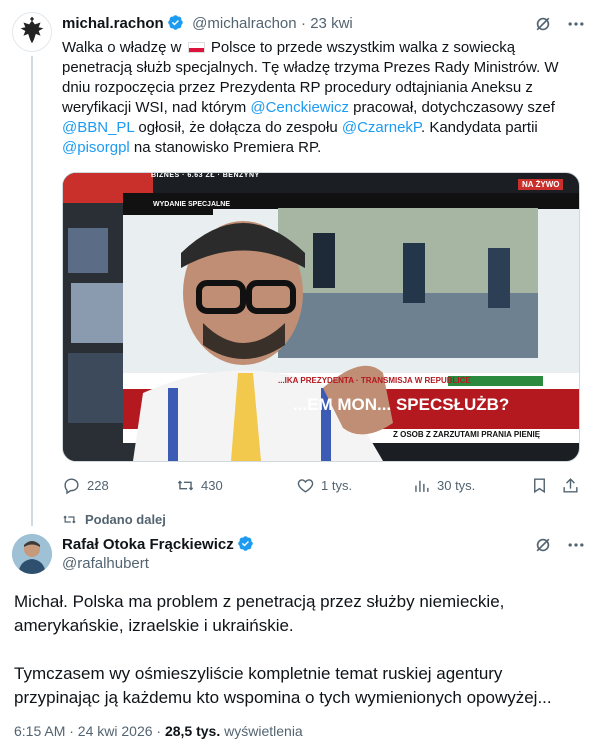 This screenshot has height=748, width=603. I want to click on heart-icon, so click(305, 486).